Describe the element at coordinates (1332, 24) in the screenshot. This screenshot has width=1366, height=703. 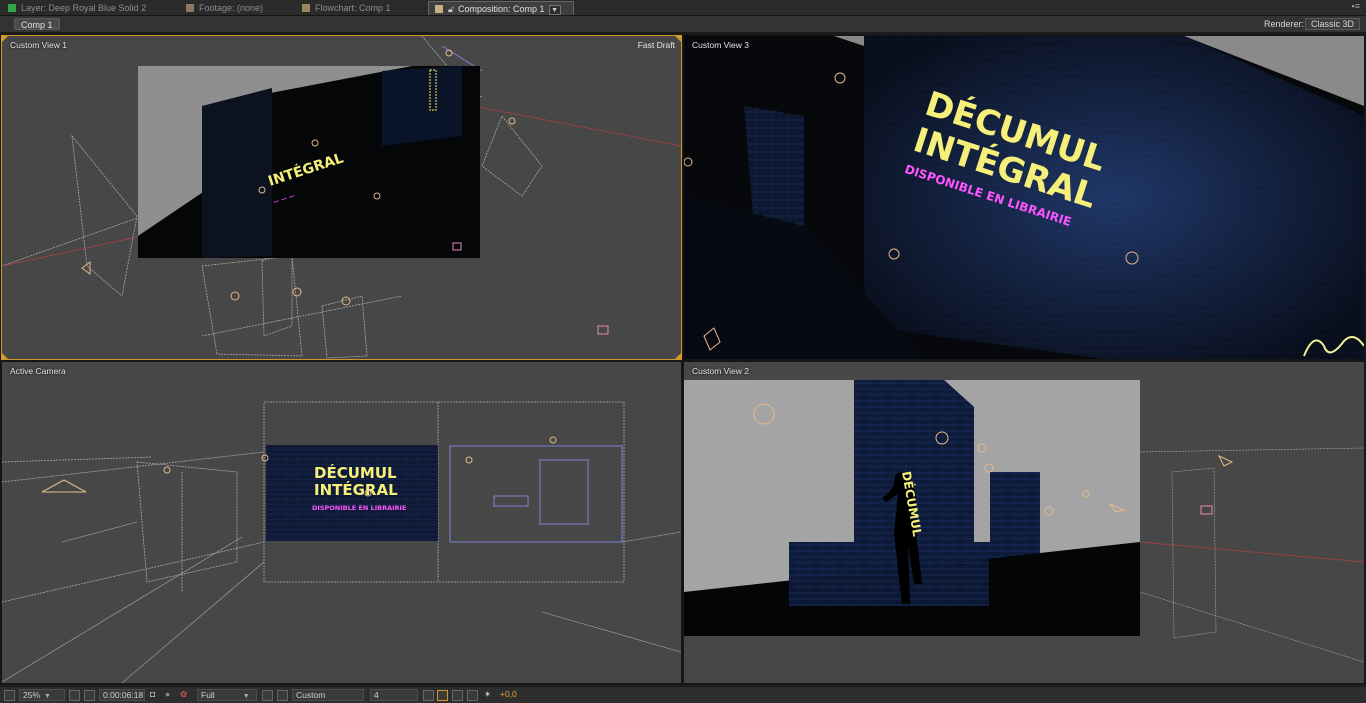
I see `renderer-button: Classic 3D` at that location.